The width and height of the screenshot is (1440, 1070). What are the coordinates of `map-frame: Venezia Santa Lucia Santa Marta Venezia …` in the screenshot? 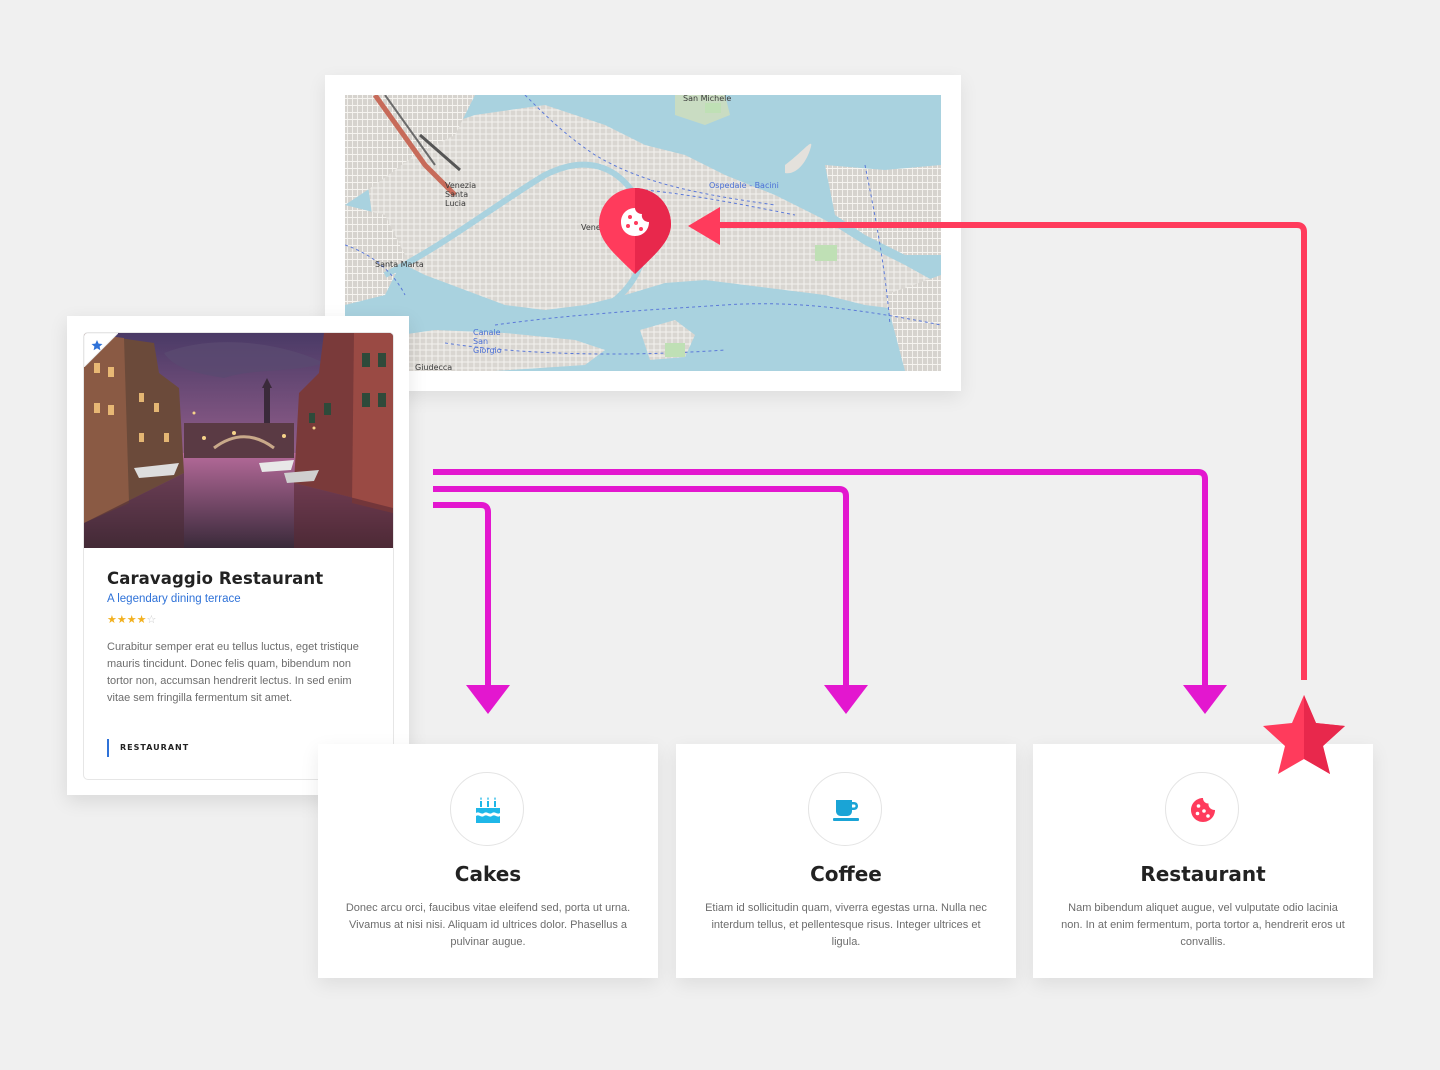 It's located at (643, 233).